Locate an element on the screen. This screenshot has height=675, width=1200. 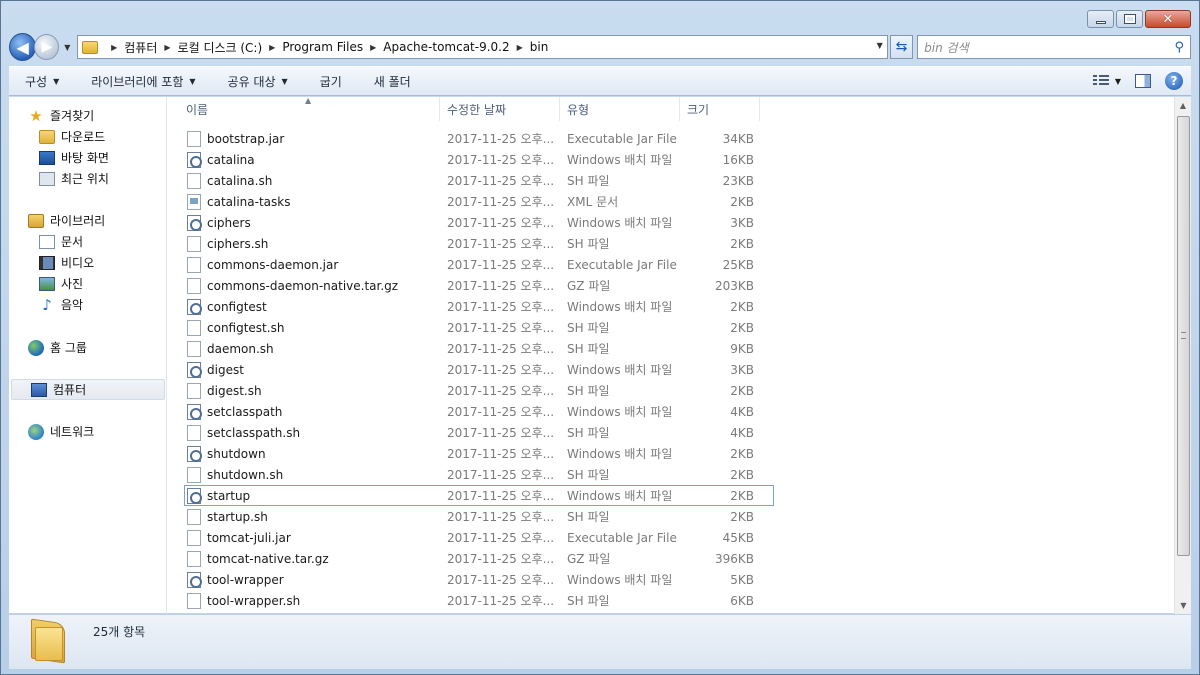
computer-icon is located at coordinates (39, 389).